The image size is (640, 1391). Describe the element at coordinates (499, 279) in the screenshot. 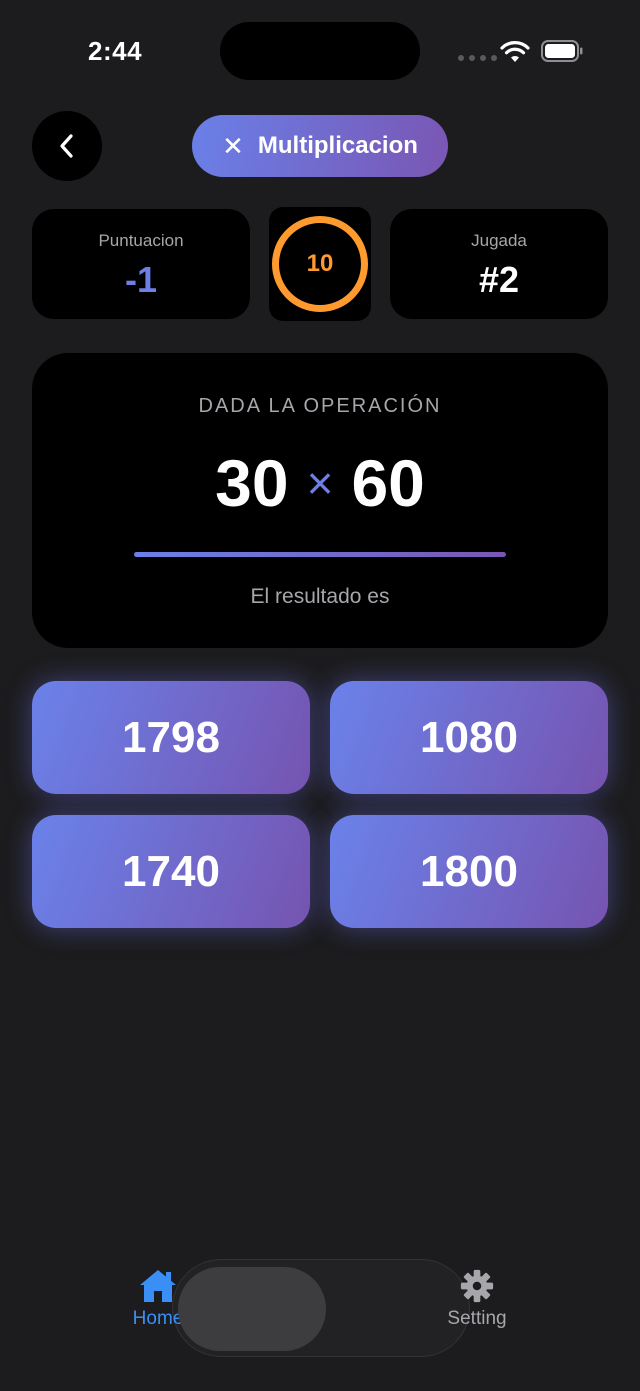

I see `play-value: #2` at that location.